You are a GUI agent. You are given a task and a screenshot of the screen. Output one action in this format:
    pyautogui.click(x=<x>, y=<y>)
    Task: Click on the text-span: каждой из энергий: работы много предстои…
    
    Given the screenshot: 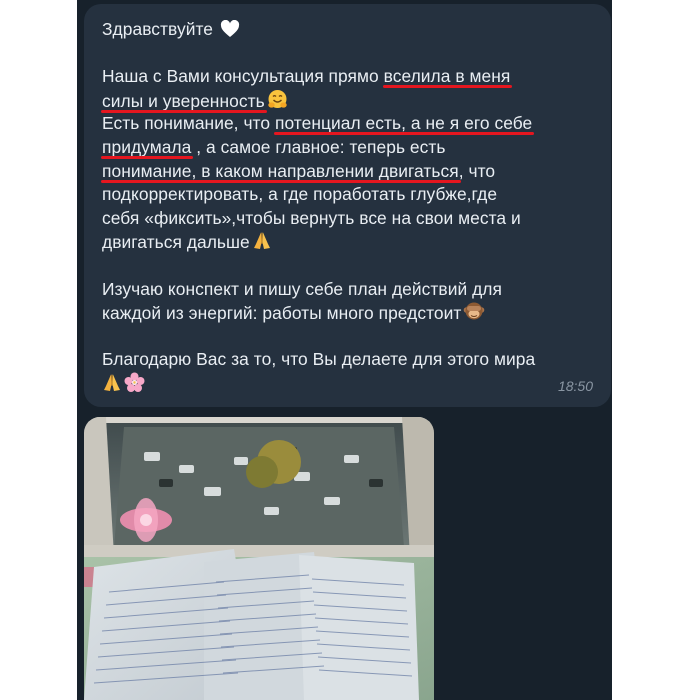 What is the action you would take?
    pyautogui.click(x=282, y=313)
    